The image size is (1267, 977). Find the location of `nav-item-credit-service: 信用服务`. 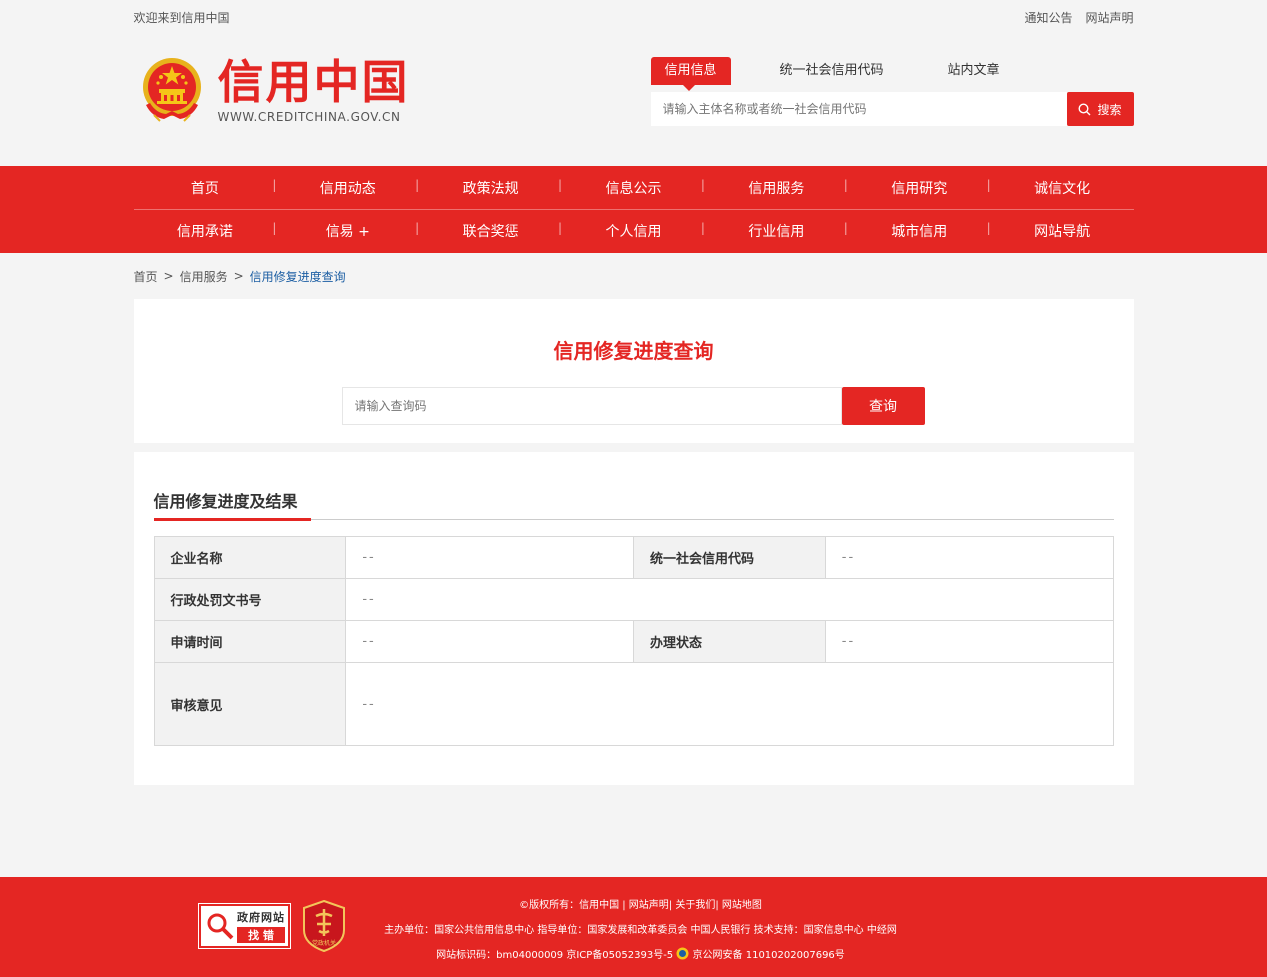

nav-item-credit-service: 信用服务 is located at coordinates (776, 188).